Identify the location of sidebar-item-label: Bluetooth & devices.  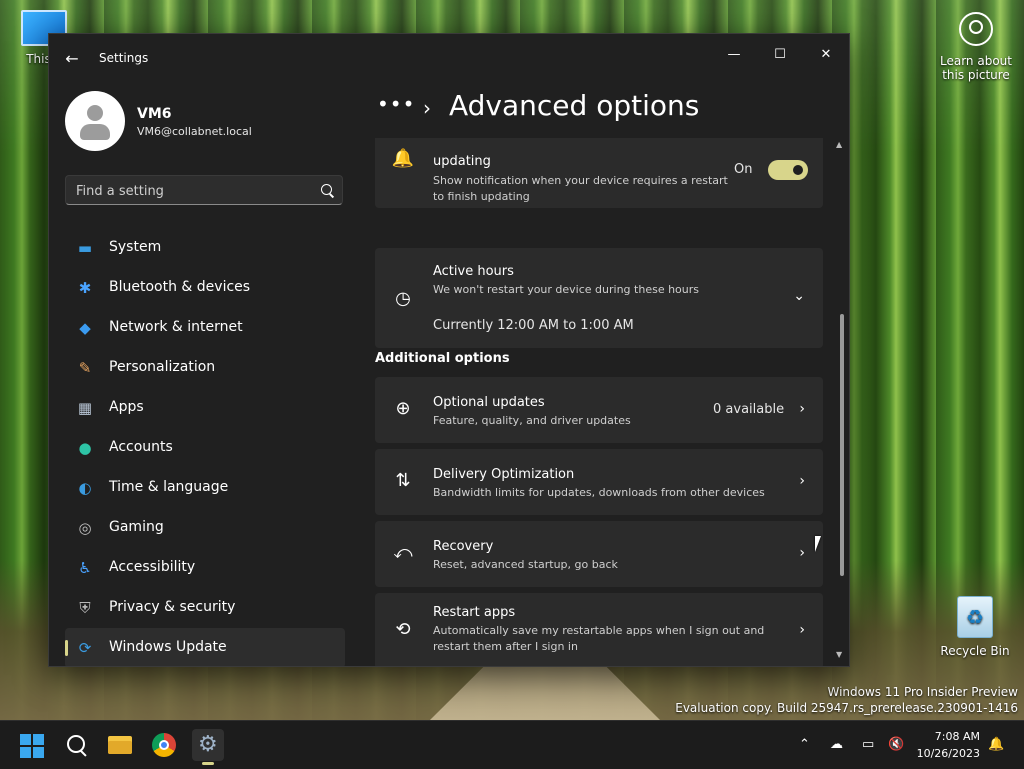
(180, 287).